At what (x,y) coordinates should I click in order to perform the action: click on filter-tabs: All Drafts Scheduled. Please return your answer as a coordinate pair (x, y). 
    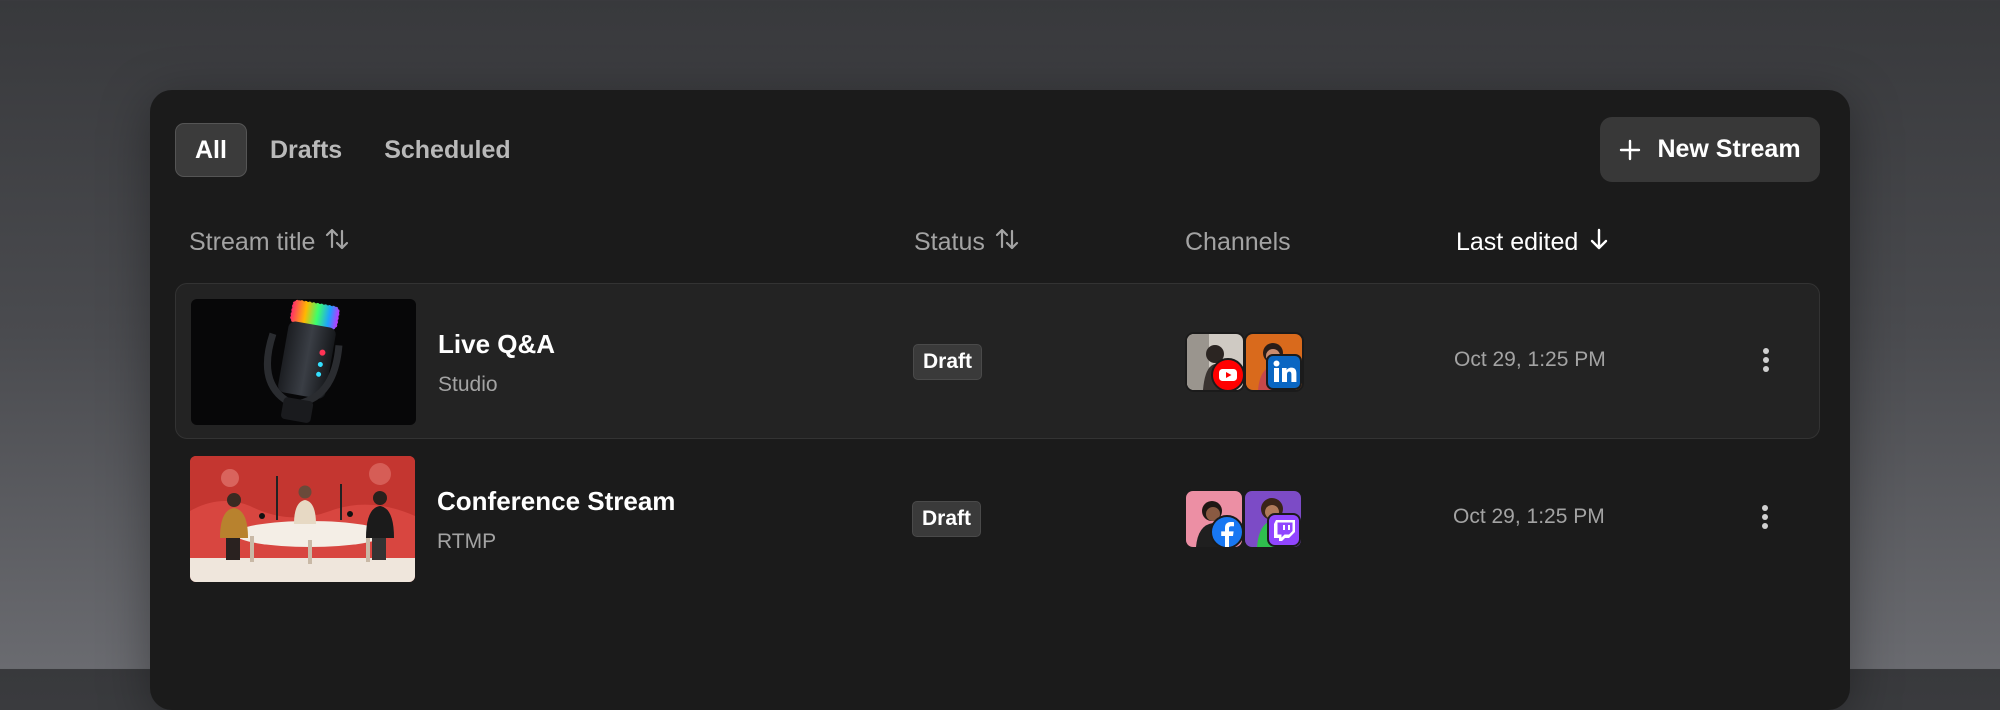
    Looking at the image, I should click on (352, 150).